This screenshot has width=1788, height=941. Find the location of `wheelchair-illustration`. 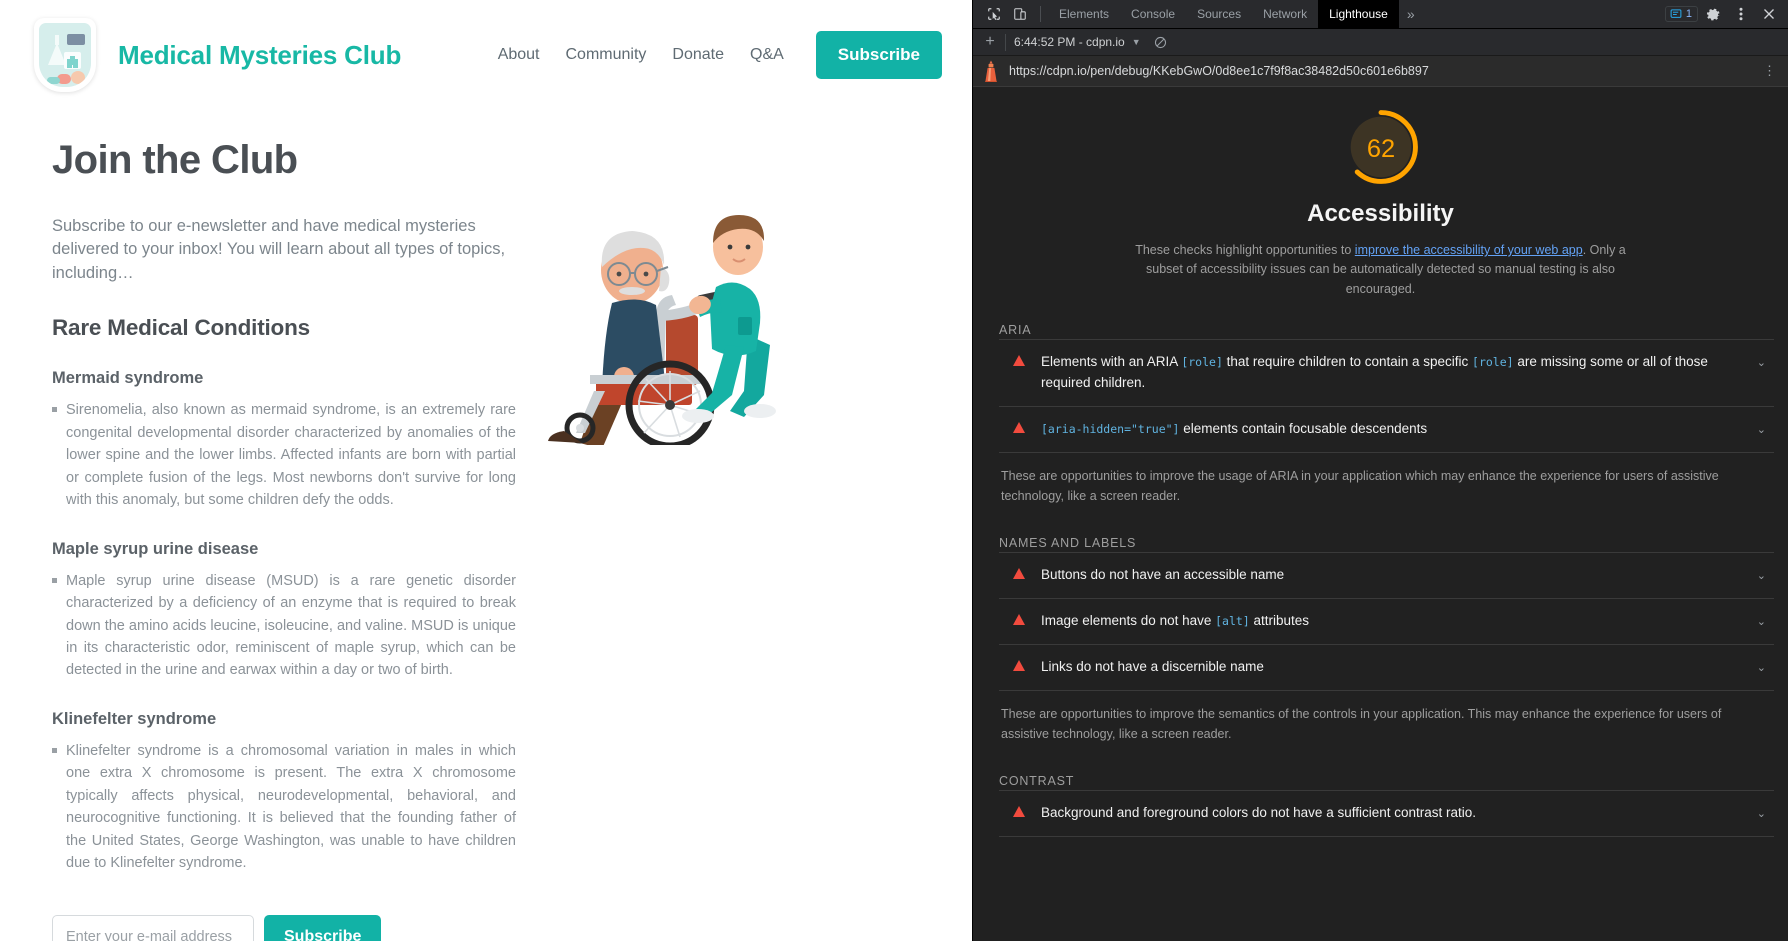

wheelchair-illustration is located at coordinates (670, 320).